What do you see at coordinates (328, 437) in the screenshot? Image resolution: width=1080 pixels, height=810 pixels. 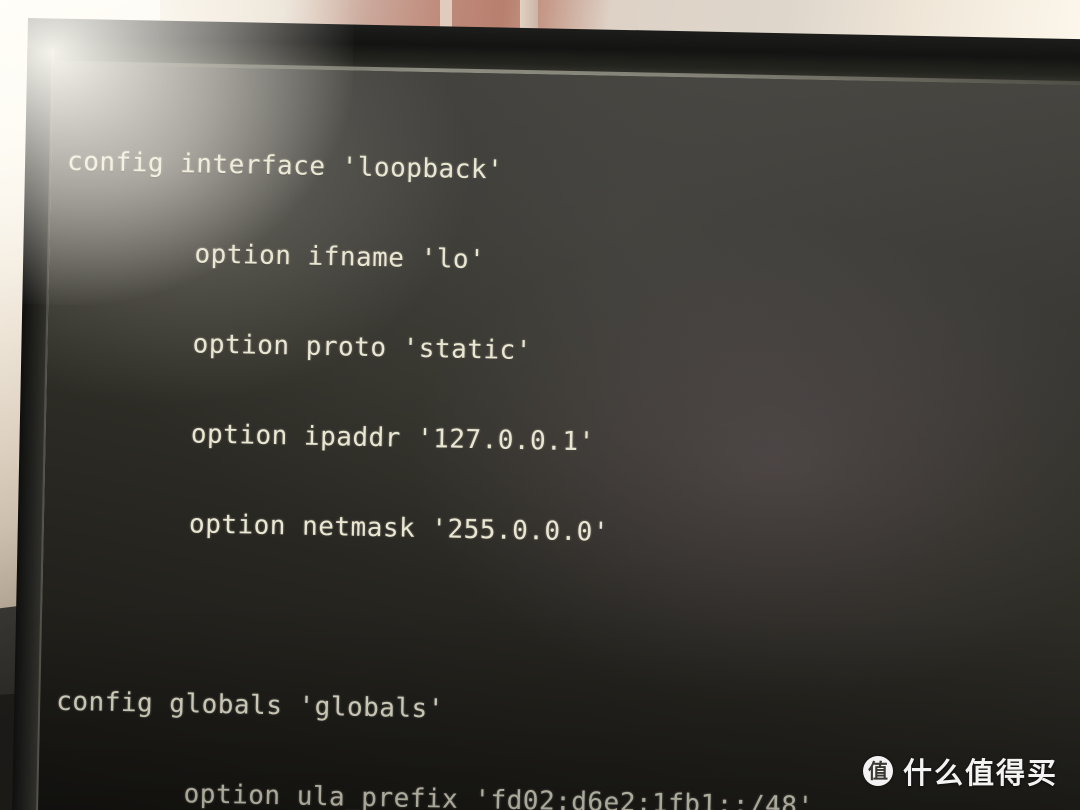 I see `config-line: option ipaddr '127.0.0.1'` at bounding box center [328, 437].